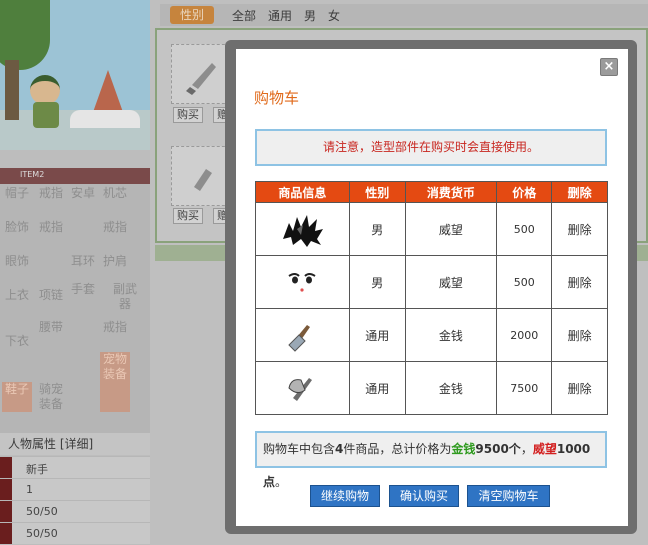 The height and width of the screenshot is (545, 648). Describe the element at coordinates (75, 75) in the screenshot. I see `character-preview` at that location.